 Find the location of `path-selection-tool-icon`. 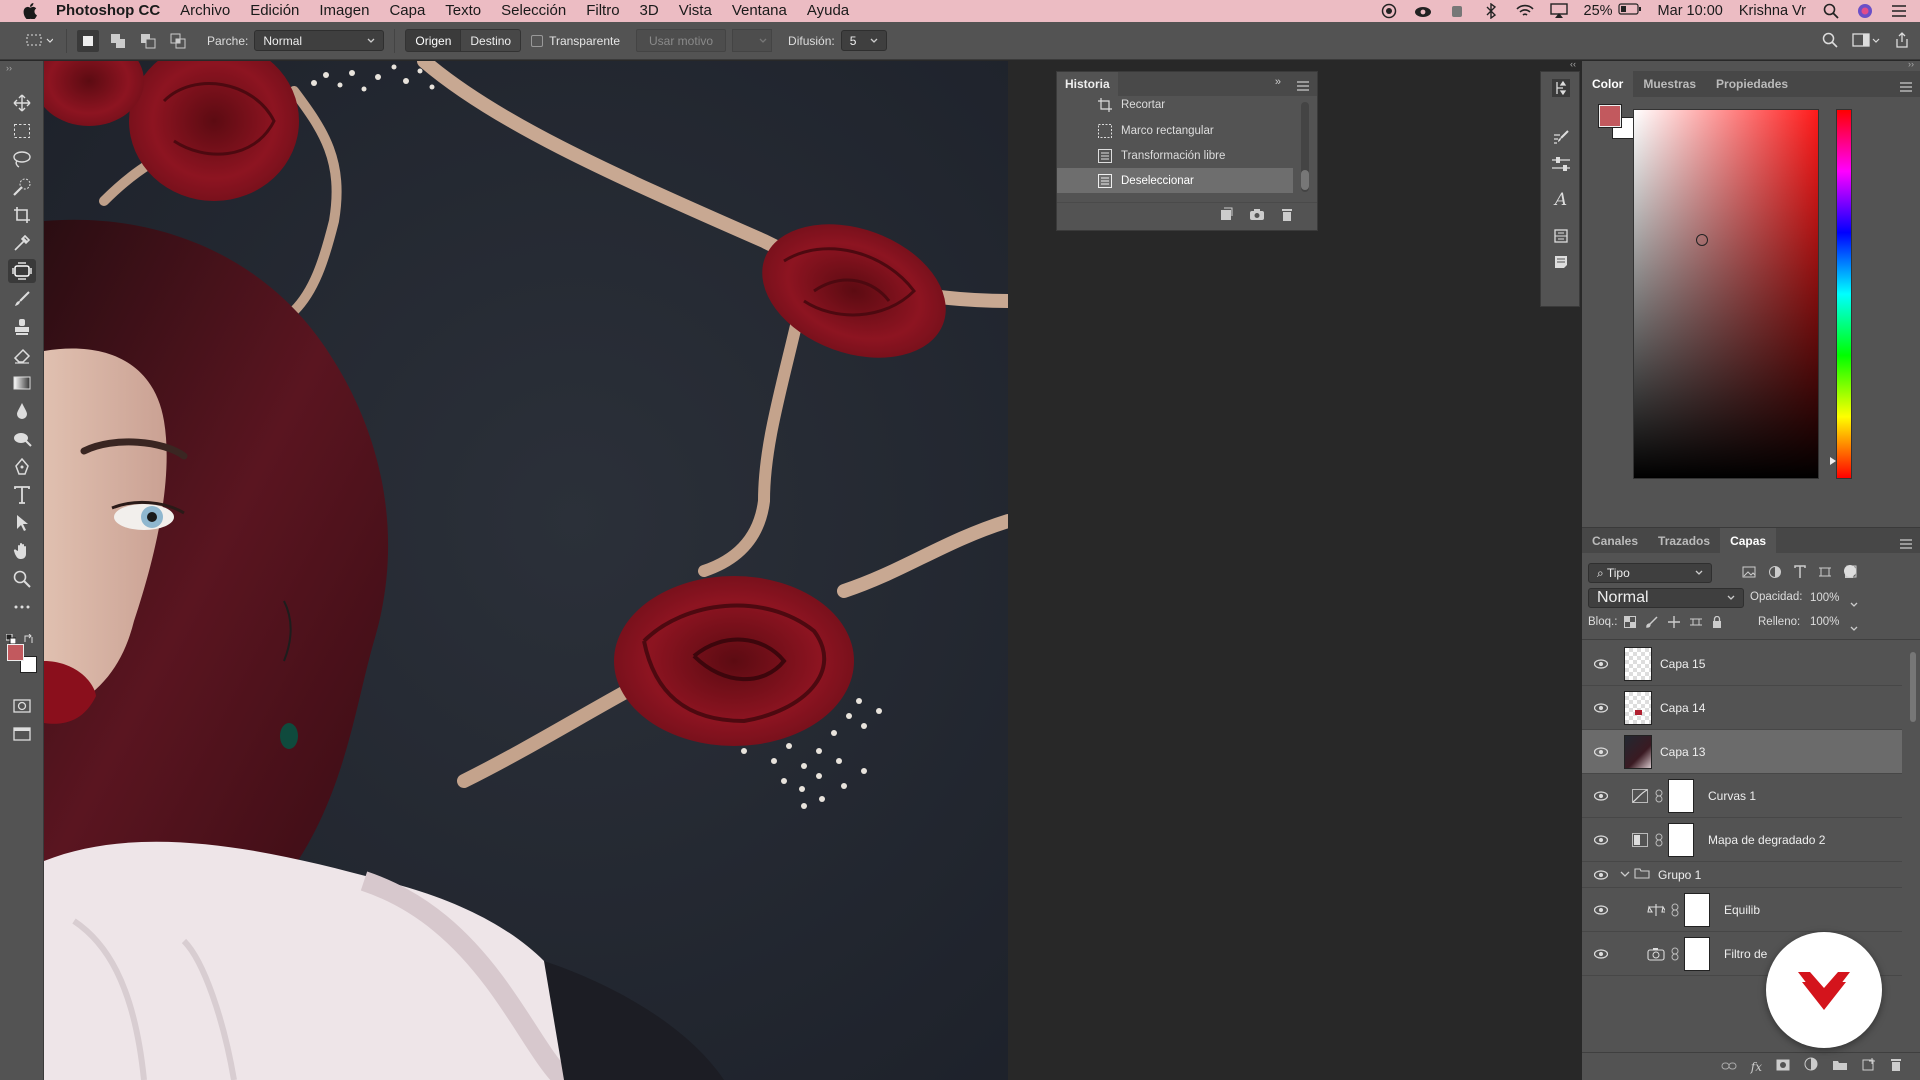

path-selection-tool-icon is located at coordinates (22, 523).